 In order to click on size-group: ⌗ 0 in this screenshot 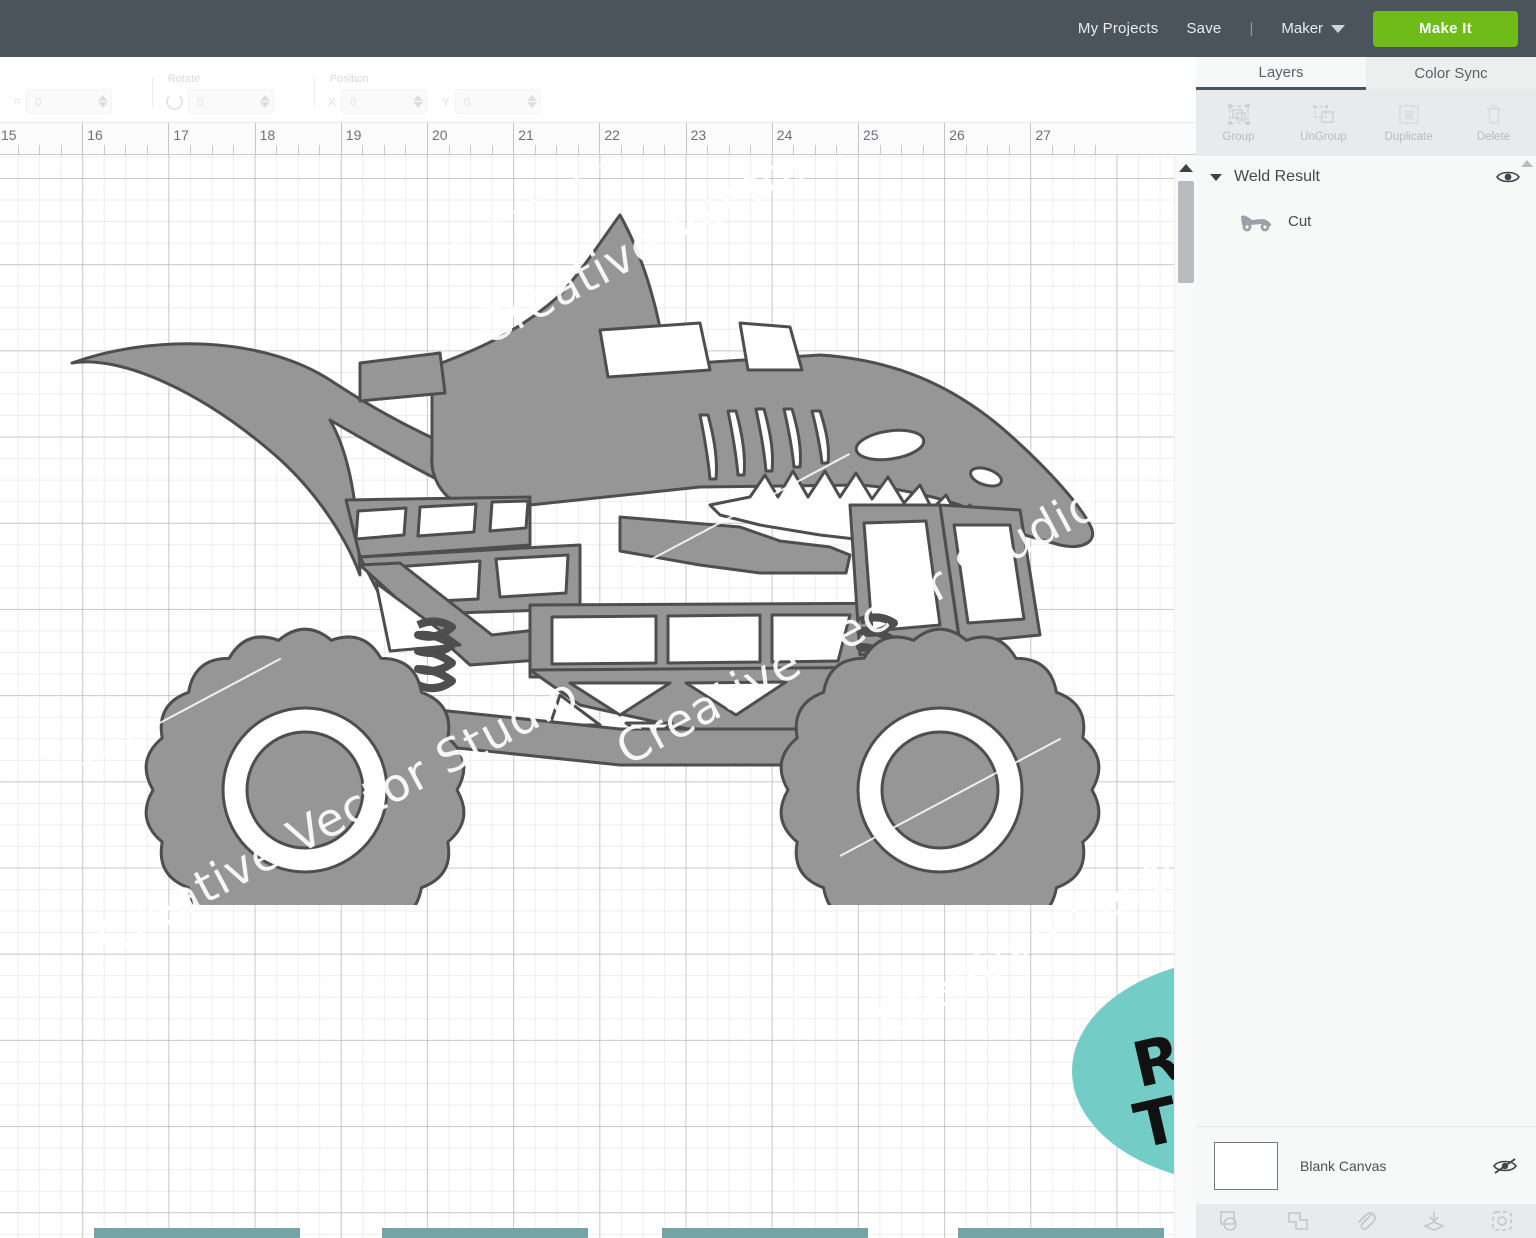, I will do `click(63, 93)`.